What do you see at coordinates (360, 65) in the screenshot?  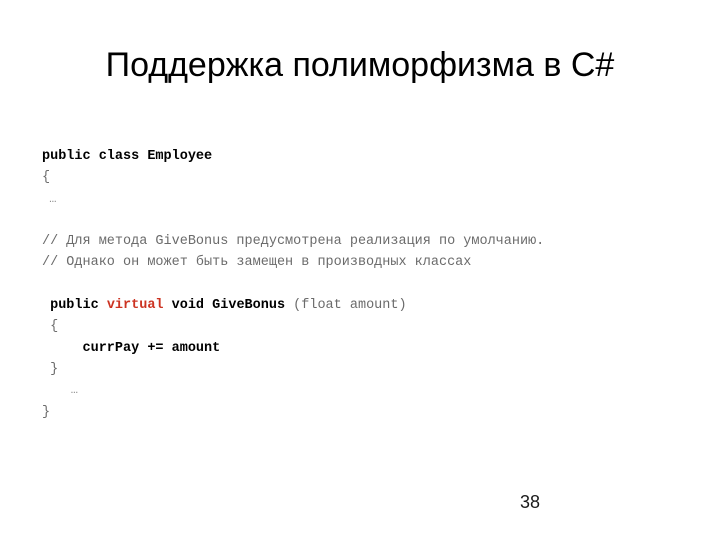 I see `page-title: Поддержка полиморфизма в C#` at bounding box center [360, 65].